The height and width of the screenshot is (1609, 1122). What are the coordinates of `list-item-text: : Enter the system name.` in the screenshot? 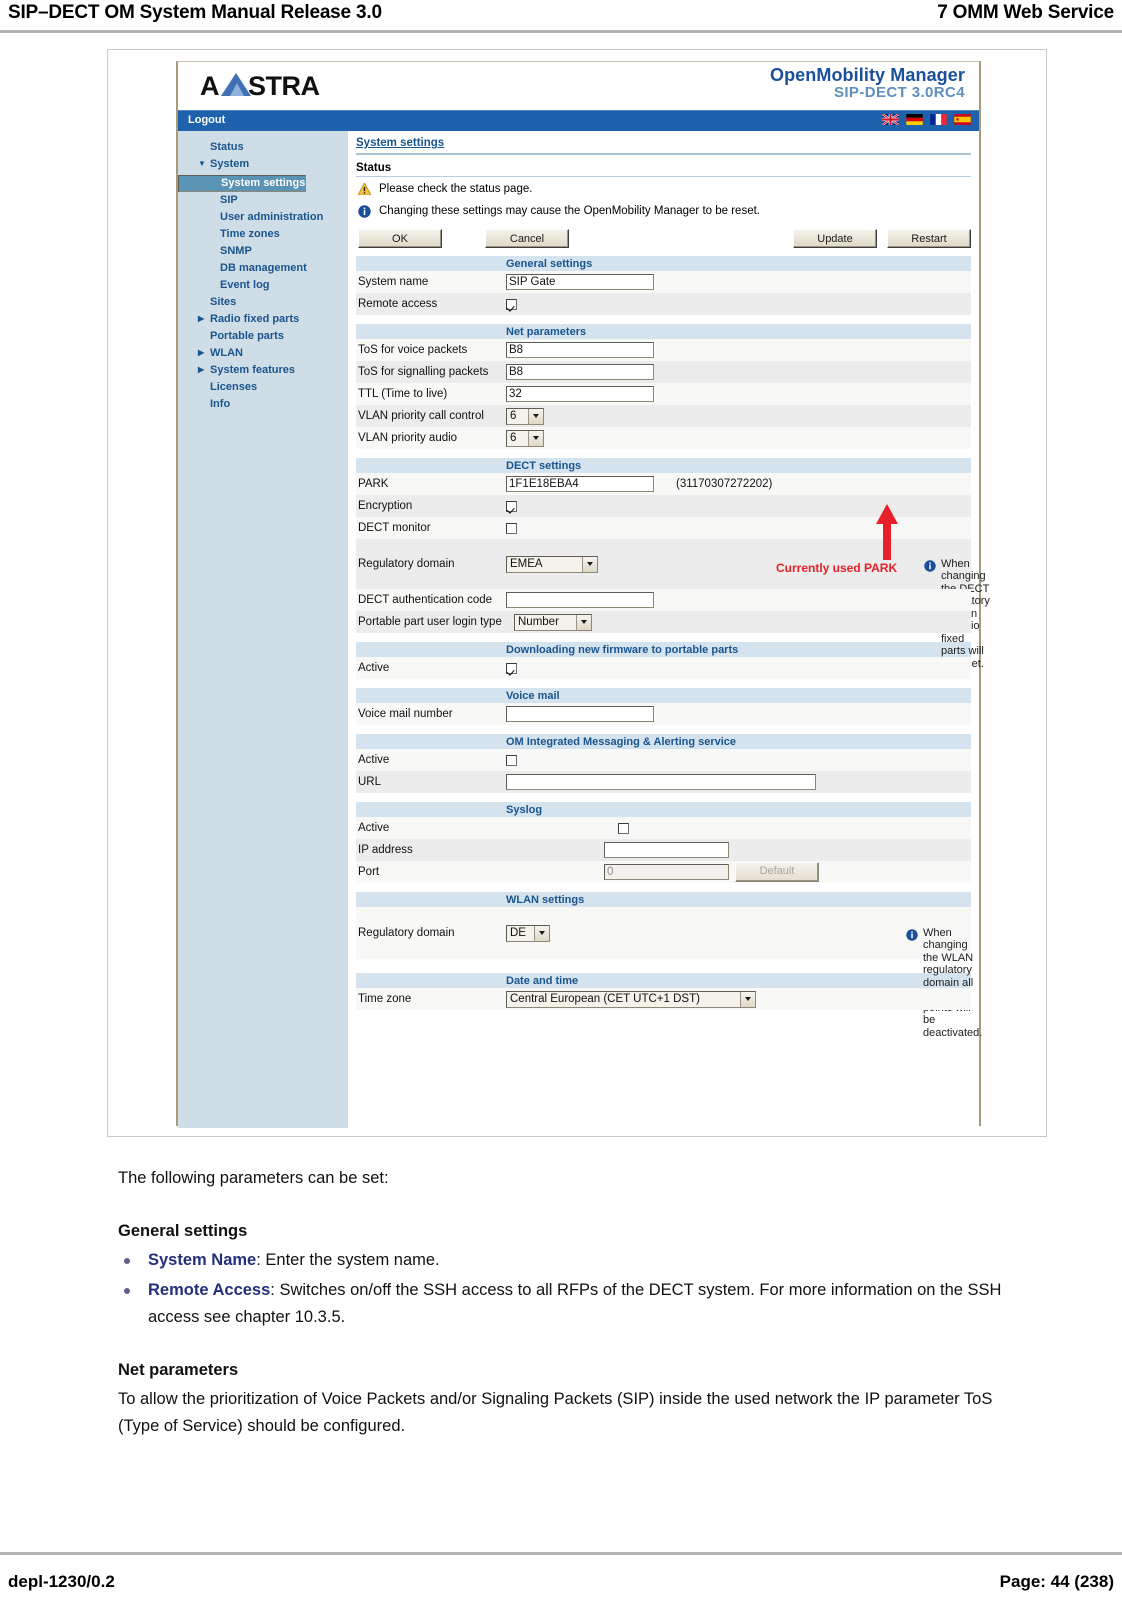 It's located at (348, 1260).